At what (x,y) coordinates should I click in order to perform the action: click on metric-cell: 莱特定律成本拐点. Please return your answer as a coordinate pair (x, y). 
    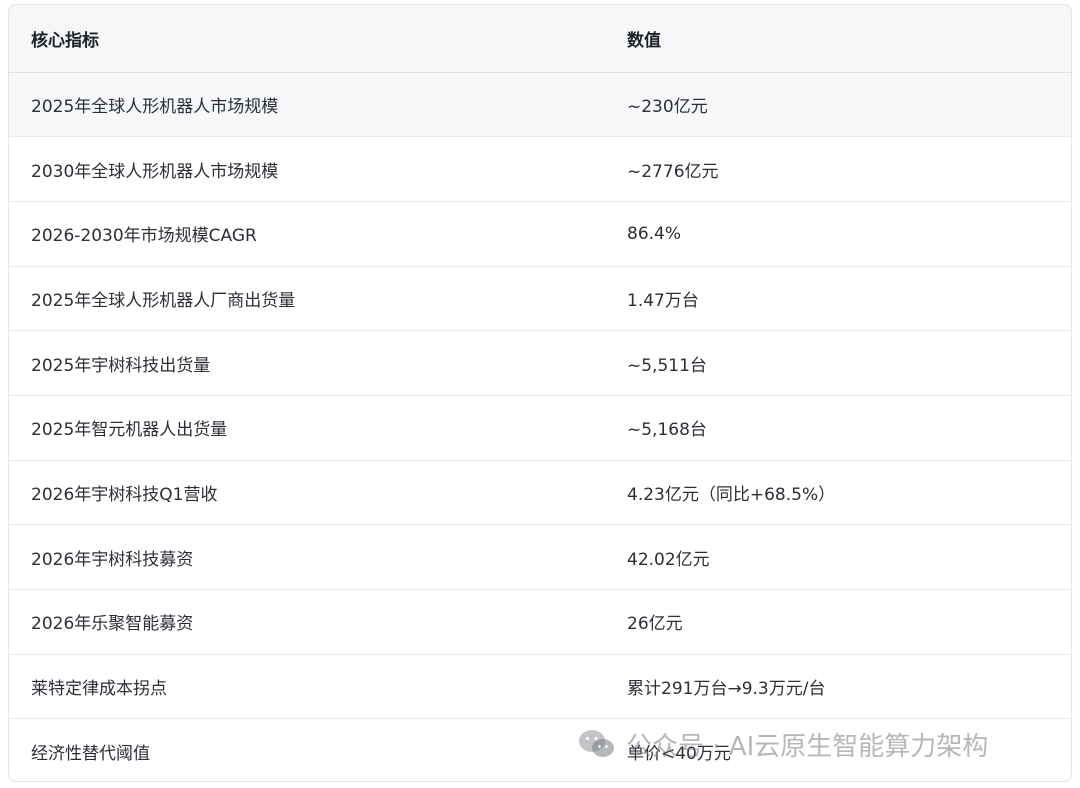
    Looking at the image, I should click on (307, 687).